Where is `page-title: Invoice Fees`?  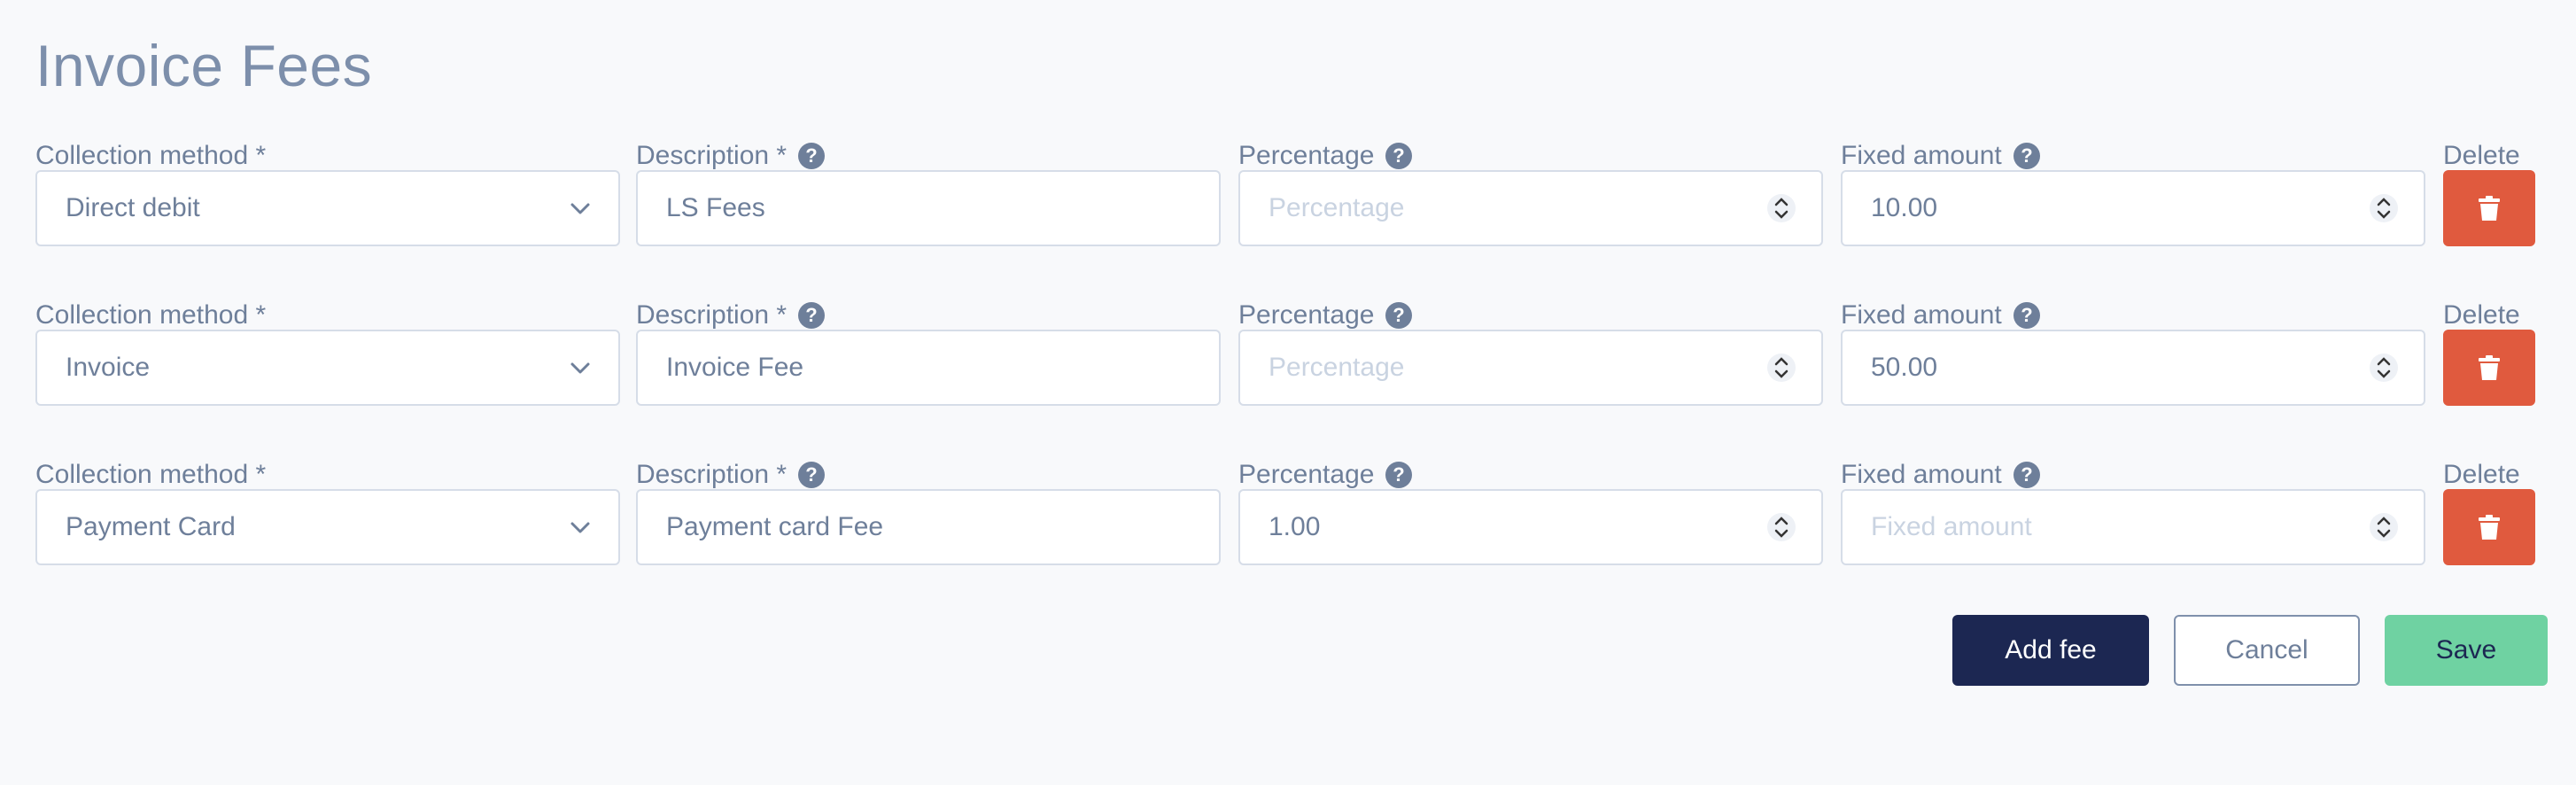 page-title: Invoice Fees is located at coordinates (204, 65).